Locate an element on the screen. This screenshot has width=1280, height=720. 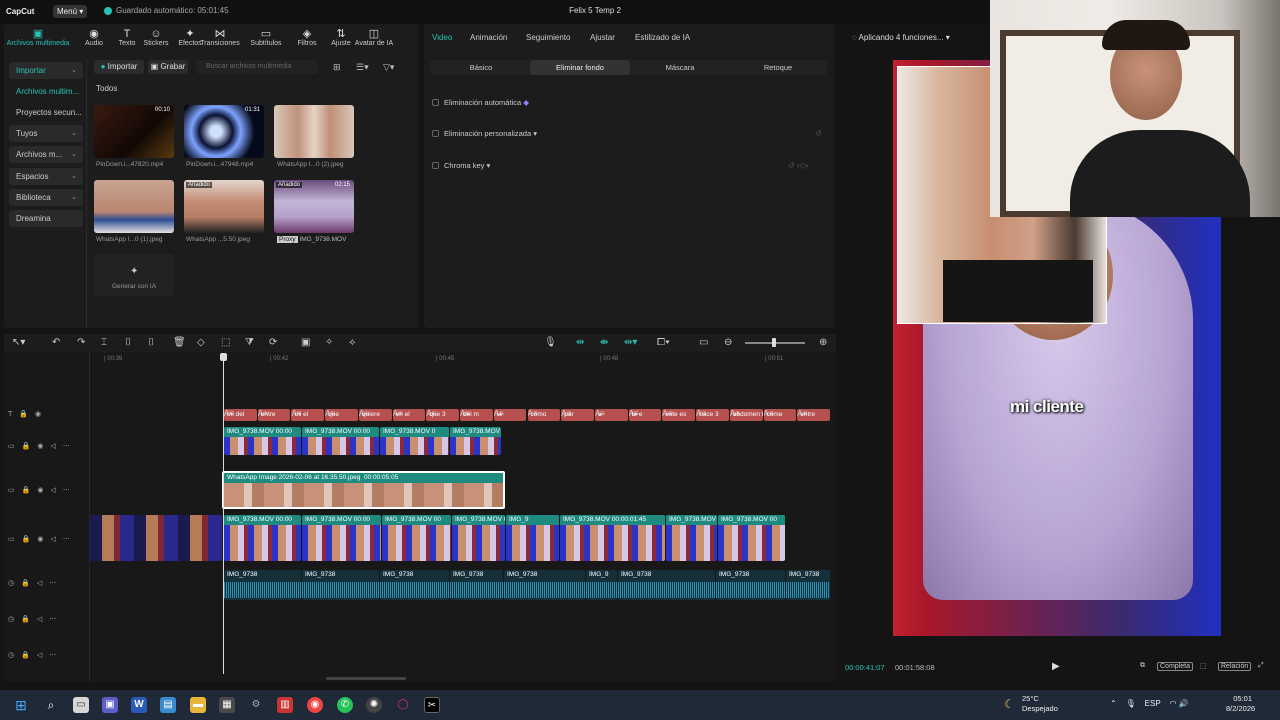
media-thumb: 01:31 is located at coordinates (224, 131).